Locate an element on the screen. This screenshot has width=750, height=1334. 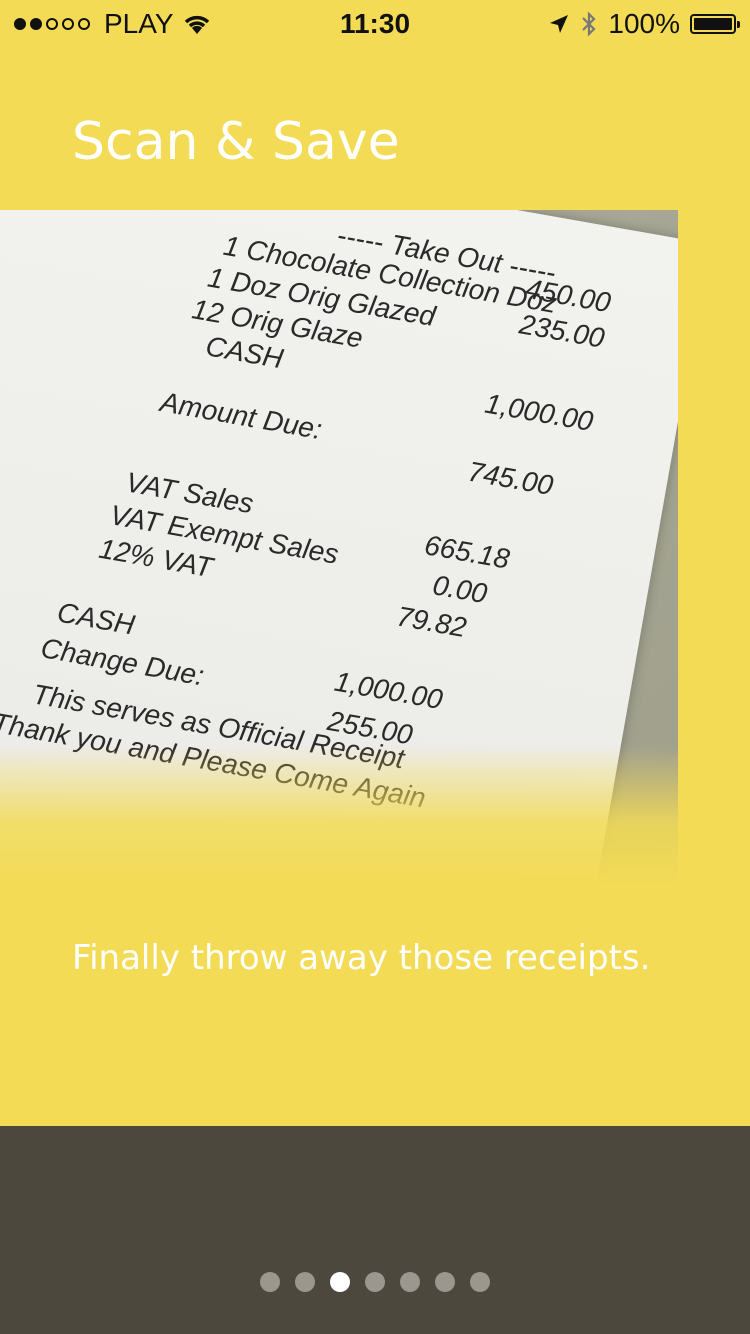
page-dot-active is located at coordinates (340, 1282).